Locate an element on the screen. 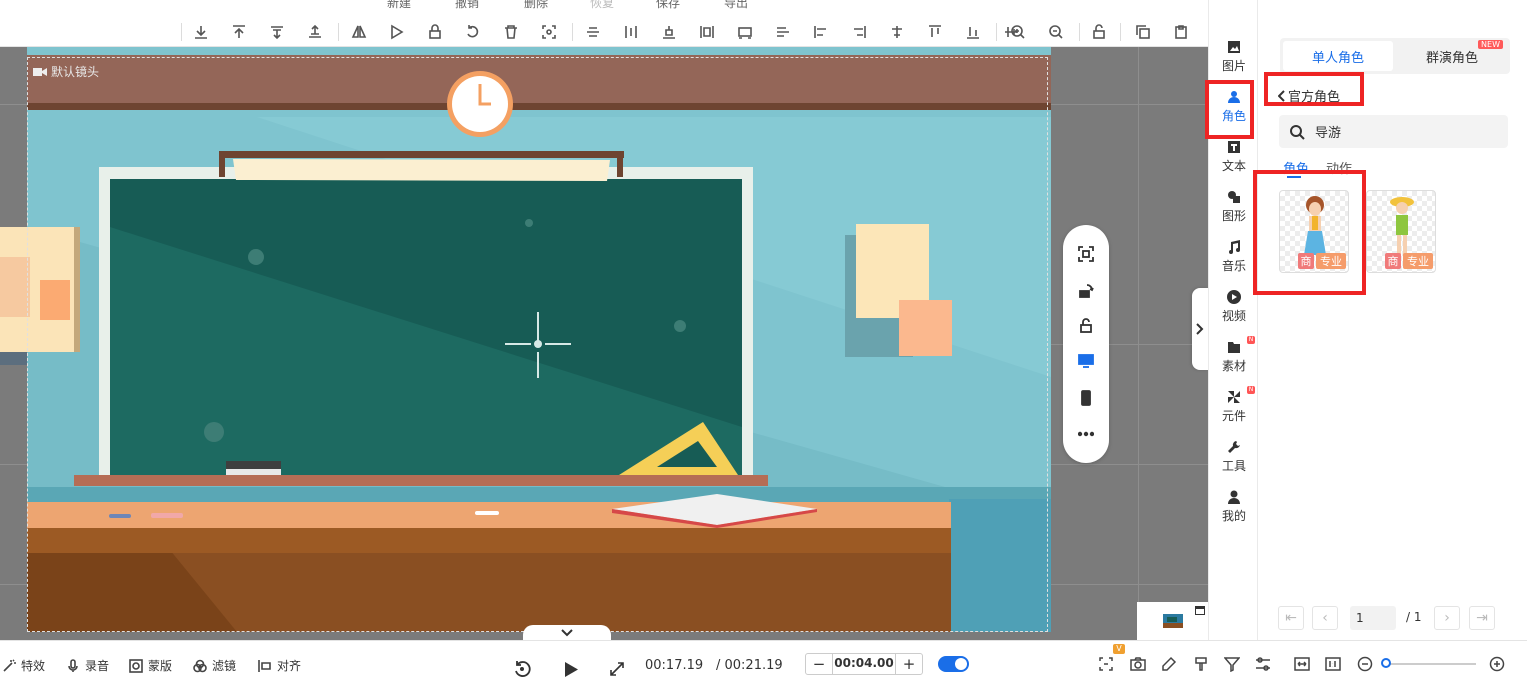 This screenshot has height=685, width=1527. sidebar-item-shape: 图形 is located at coordinates (1234, 207).